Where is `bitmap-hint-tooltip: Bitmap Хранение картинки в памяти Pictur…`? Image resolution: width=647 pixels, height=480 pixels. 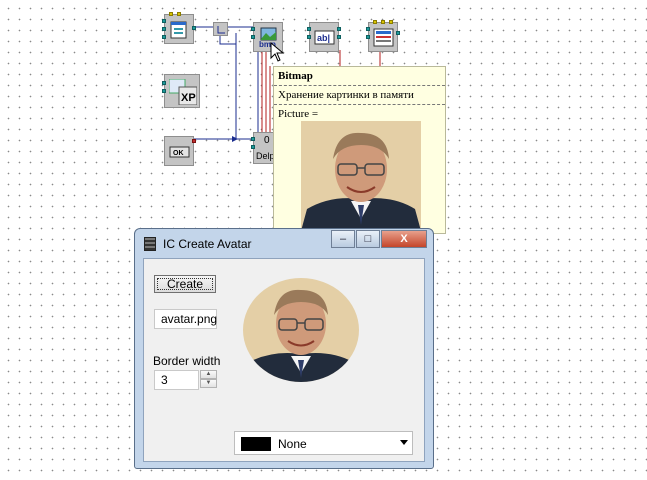
bitmap-hint-tooltip: Bitmap Хранение картинки в памяти Pictur… is located at coordinates (359, 150).